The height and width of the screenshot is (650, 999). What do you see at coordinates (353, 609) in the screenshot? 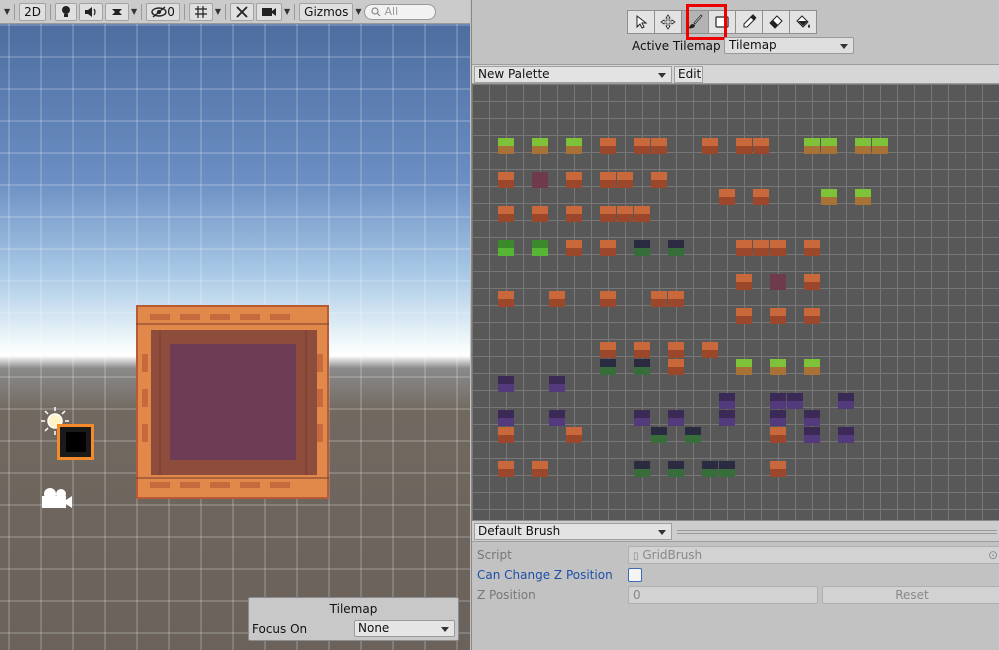
I see `tilemap-overlay-title: Tilemap` at bounding box center [353, 609].